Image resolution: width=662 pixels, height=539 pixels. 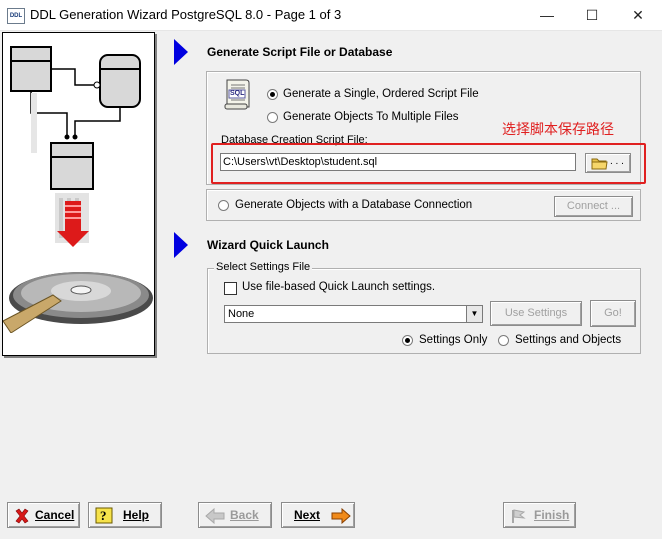 I want to click on radio-single-file-label: Generate a Single, Ordered Script File, so click(x=381, y=94).